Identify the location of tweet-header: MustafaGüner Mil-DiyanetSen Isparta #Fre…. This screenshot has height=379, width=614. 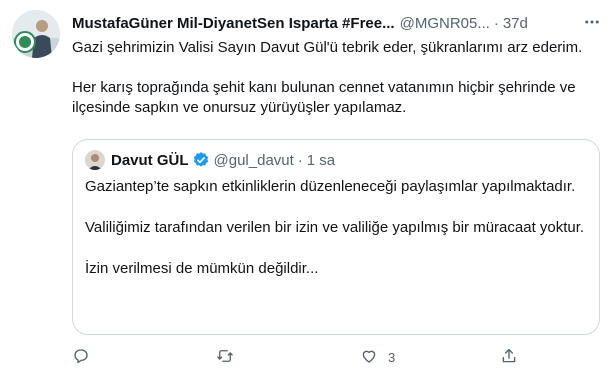
(337, 23).